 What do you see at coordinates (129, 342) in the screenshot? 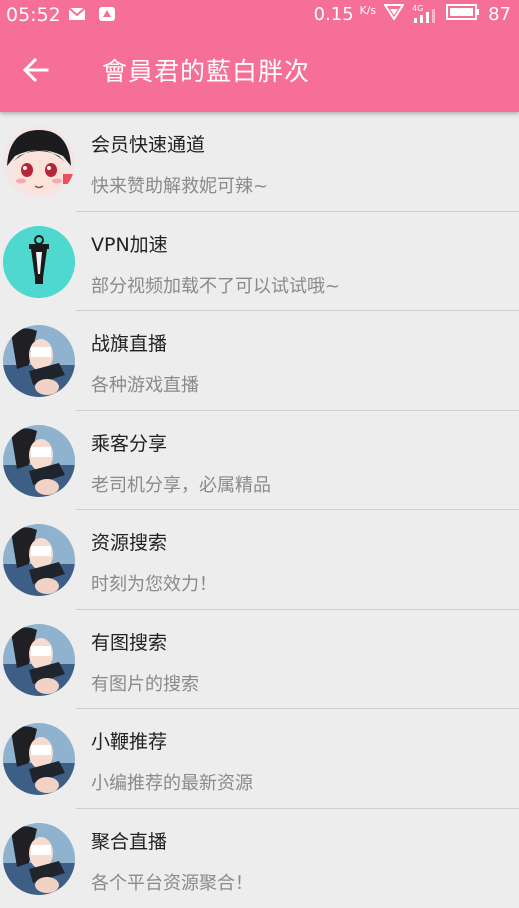
I see `item-title: 战旗直播` at bounding box center [129, 342].